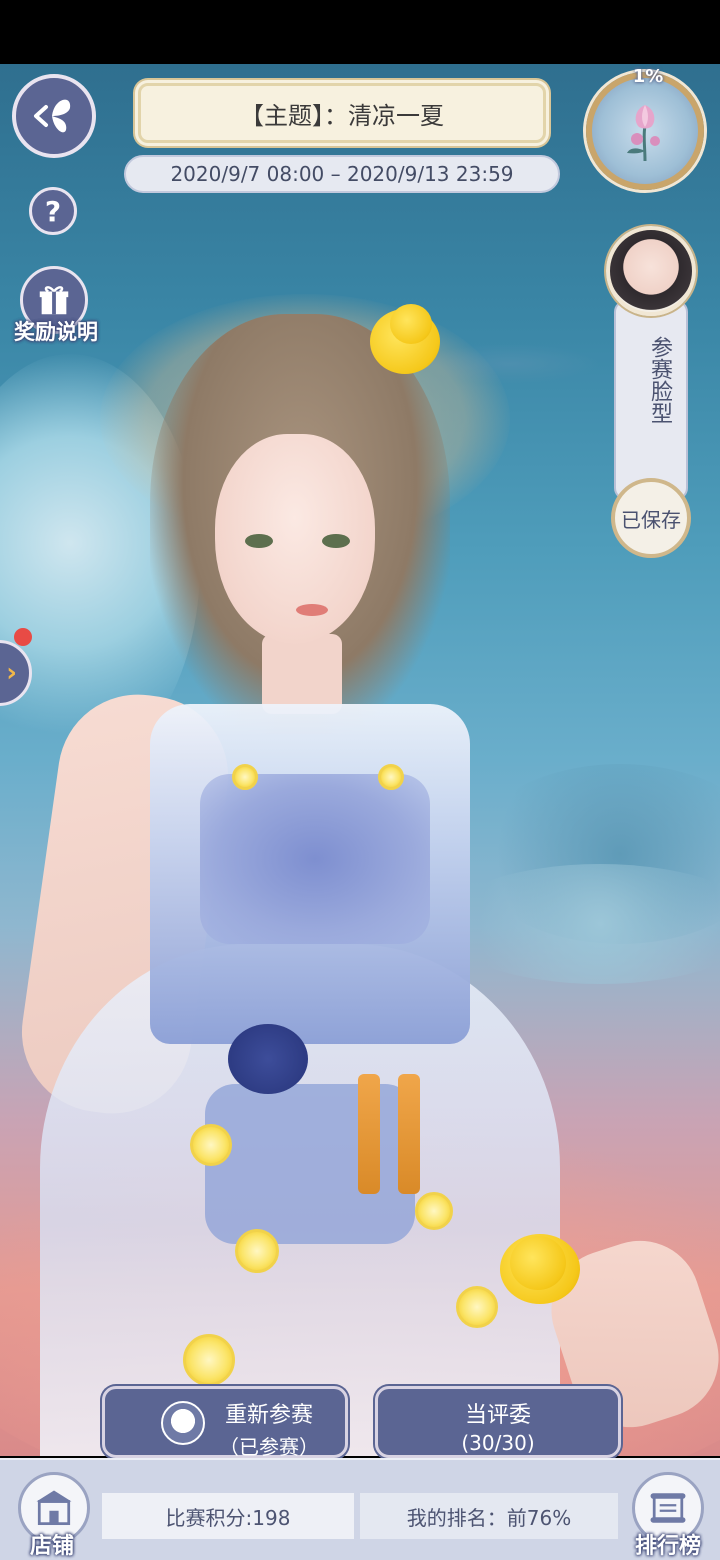  What do you see at coordinates (342, 115) in the screenshot?
I see `theme-title: 【主题】：清凉一夏` at bounding box center [342, 115].